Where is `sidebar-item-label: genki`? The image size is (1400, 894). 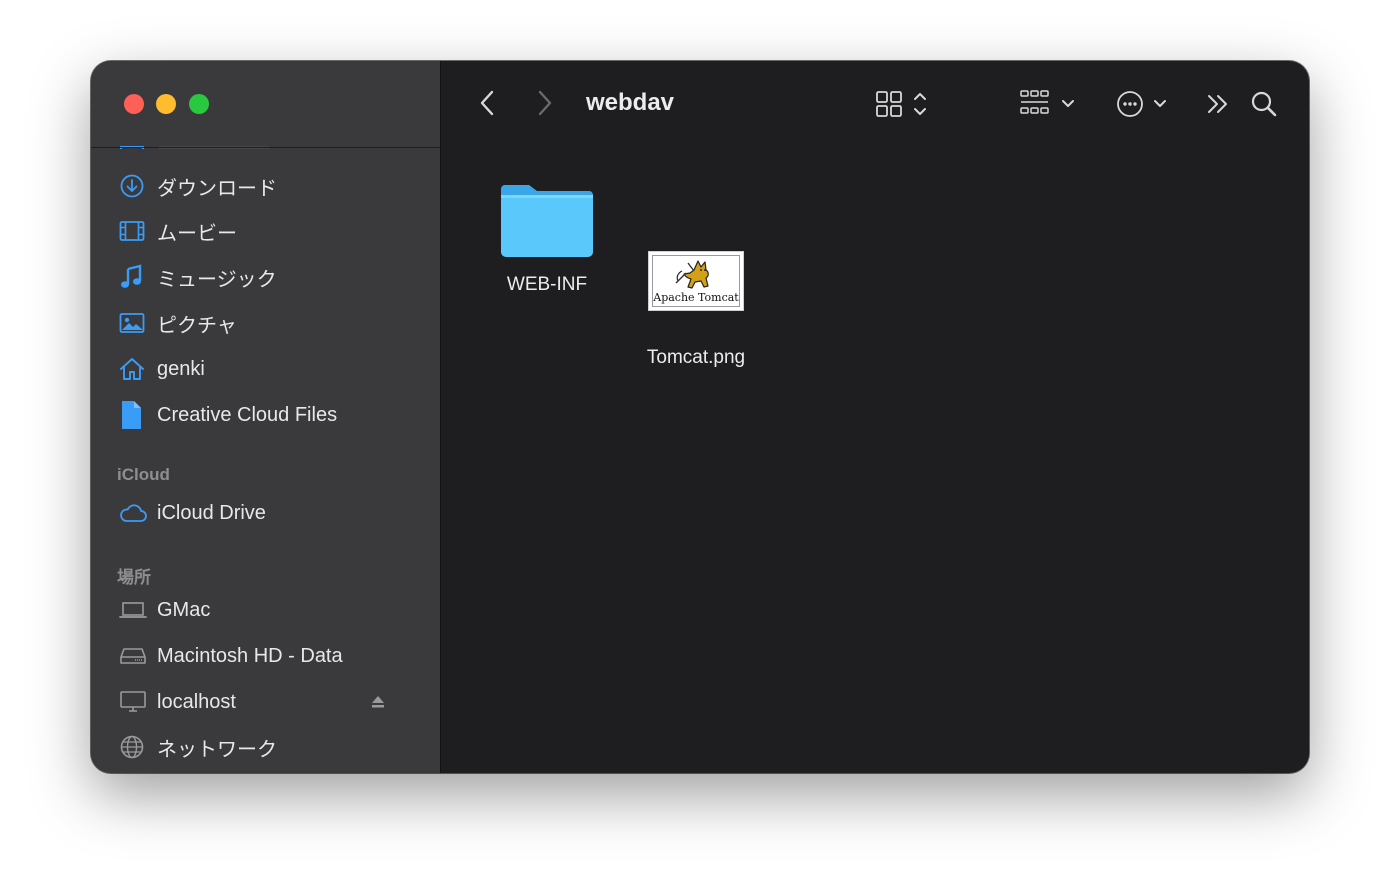 sidebar-item-label: genki is located at coordinates (181, 368).